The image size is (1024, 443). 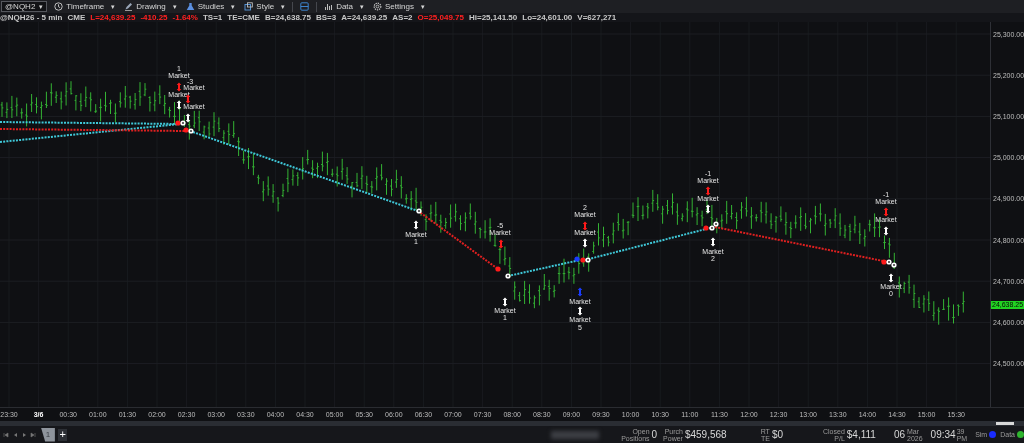 What do you see at coordinates (24, 434) in the screenshot?
I see `next-icon` at bounding box center [24, 434].